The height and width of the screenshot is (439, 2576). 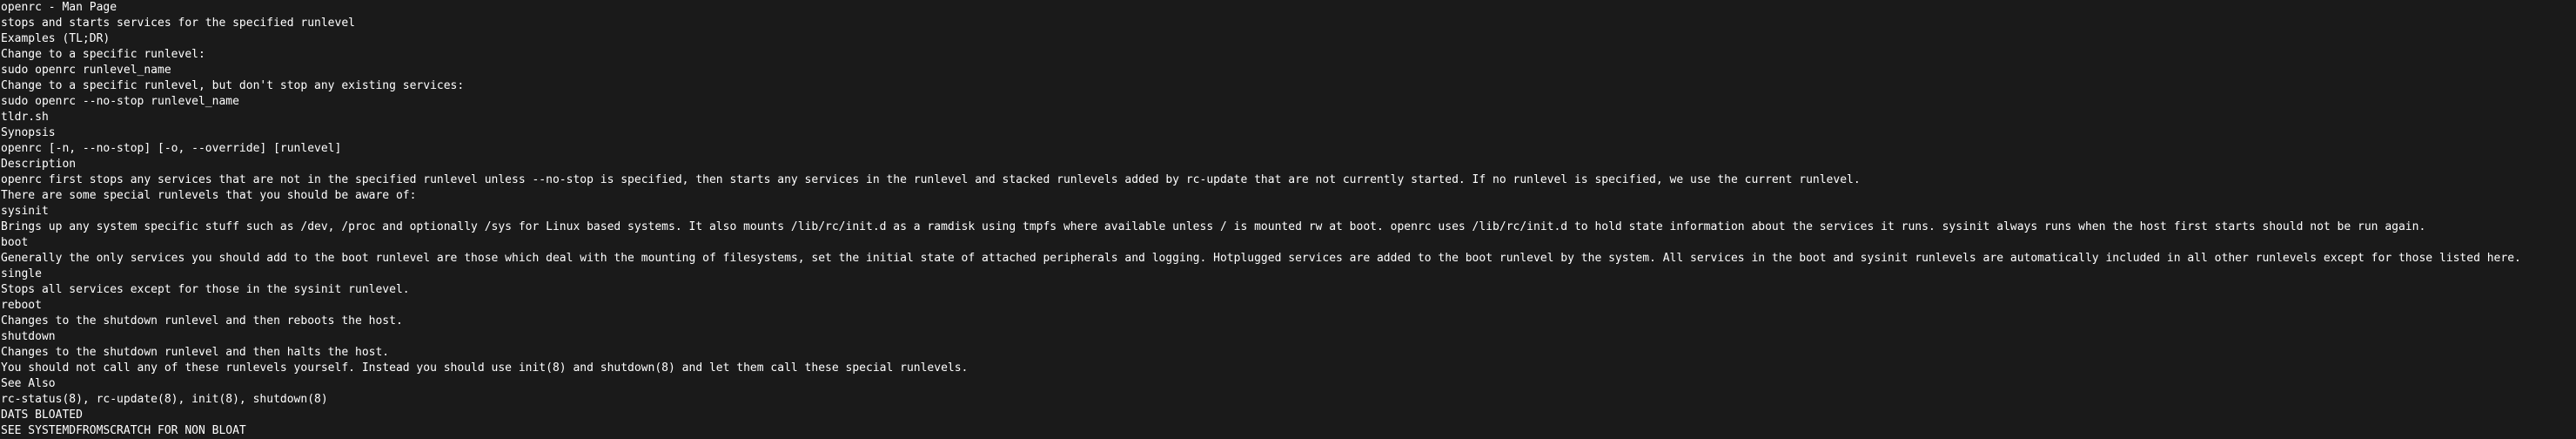 What do you see at coordinates (21, 273) in the screenshot?
I see `runlevel-term-single: single` at bounding box center [21, 273].